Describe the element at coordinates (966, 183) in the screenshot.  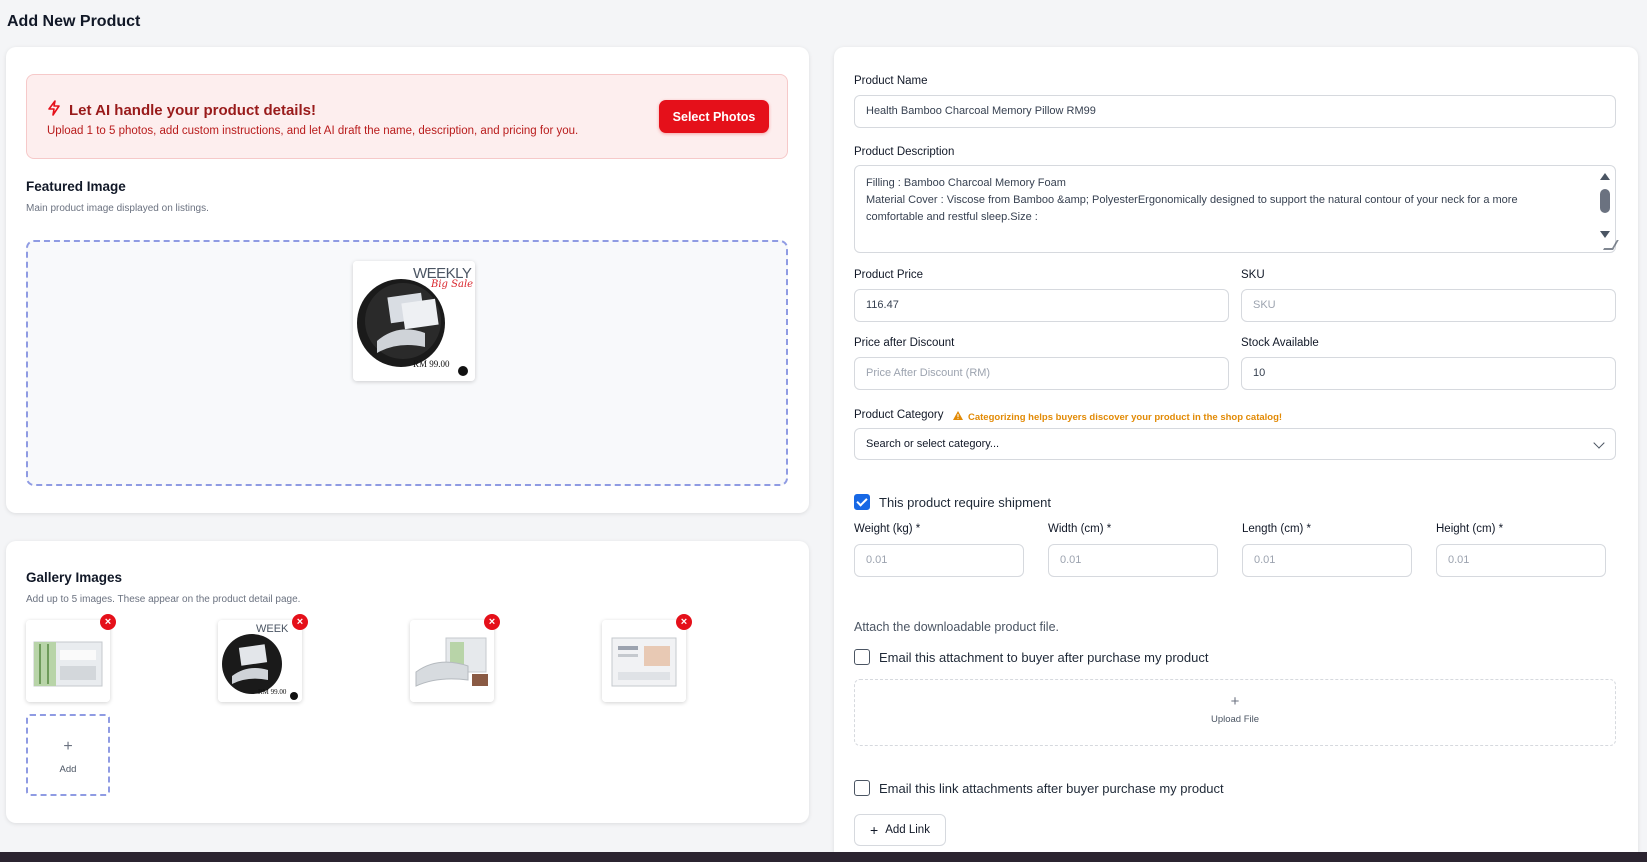
I see `description-line-1: Filling : Bamboo Charcoal Memory Foam` at that location.